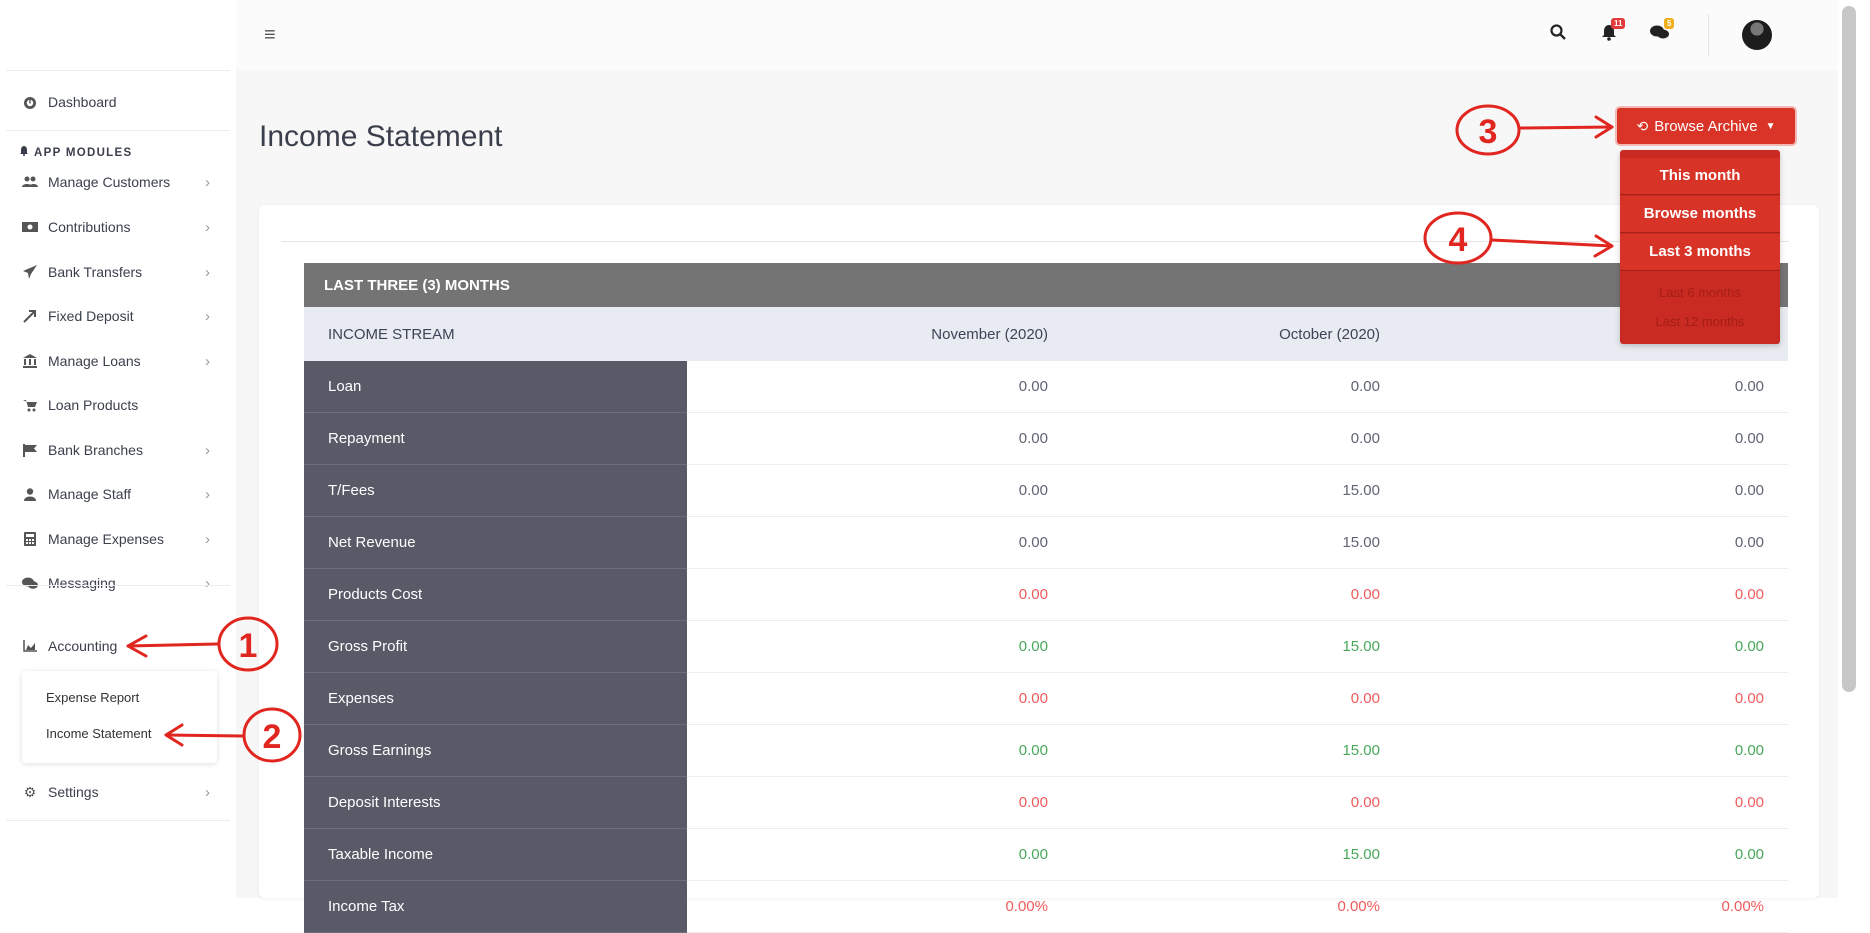 This screenshot has height=933, width=1870. What do you see at coordinates (24, 152) in the screenshot?
I see `bell-icon` at bounding box center [24, 152].